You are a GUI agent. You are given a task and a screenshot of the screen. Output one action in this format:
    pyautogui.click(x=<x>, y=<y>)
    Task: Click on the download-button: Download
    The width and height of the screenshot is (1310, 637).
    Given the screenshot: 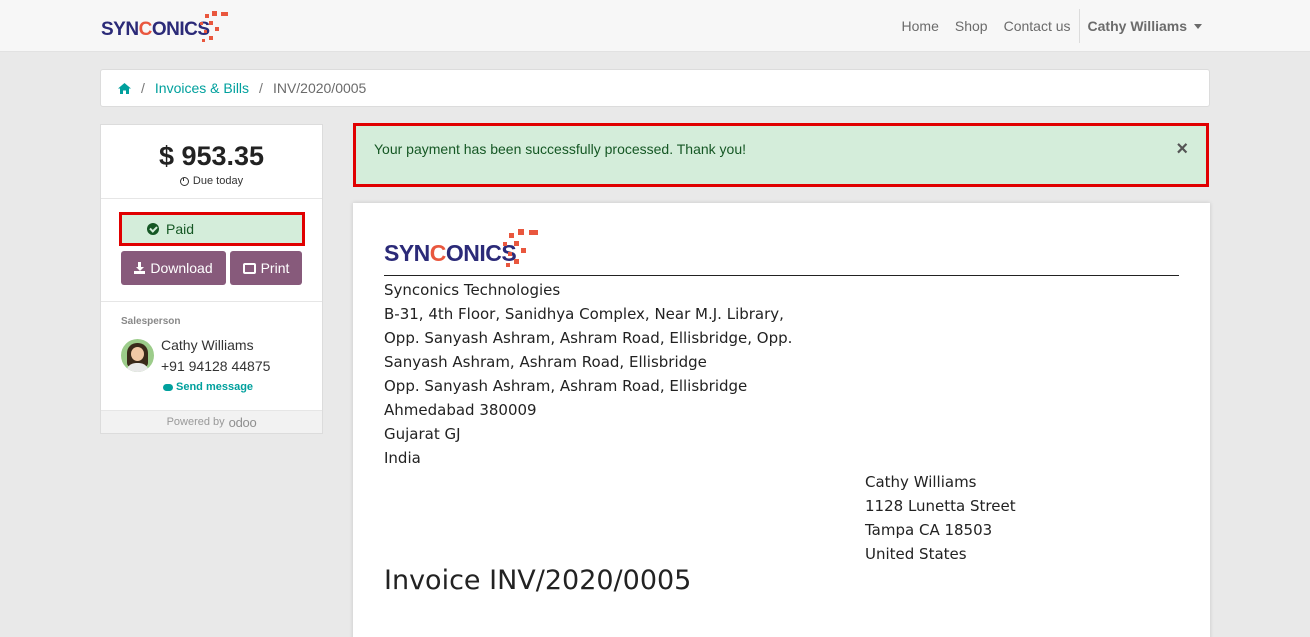 What is the action you would take?
    pyautogui.click(x=173, y=268)
    